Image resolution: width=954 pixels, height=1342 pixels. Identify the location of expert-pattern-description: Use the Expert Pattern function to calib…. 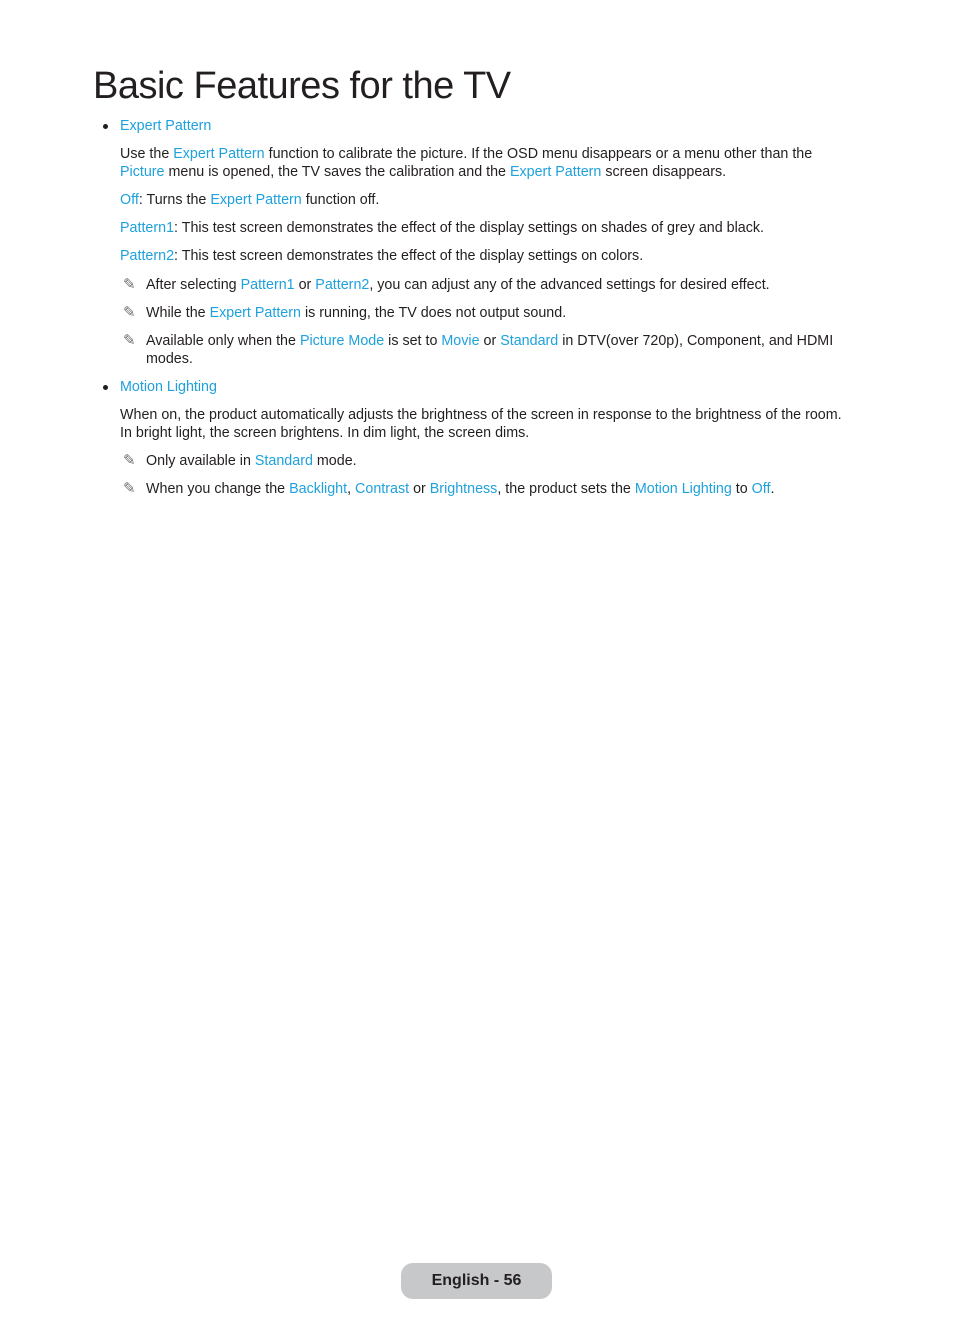
(487, 163).